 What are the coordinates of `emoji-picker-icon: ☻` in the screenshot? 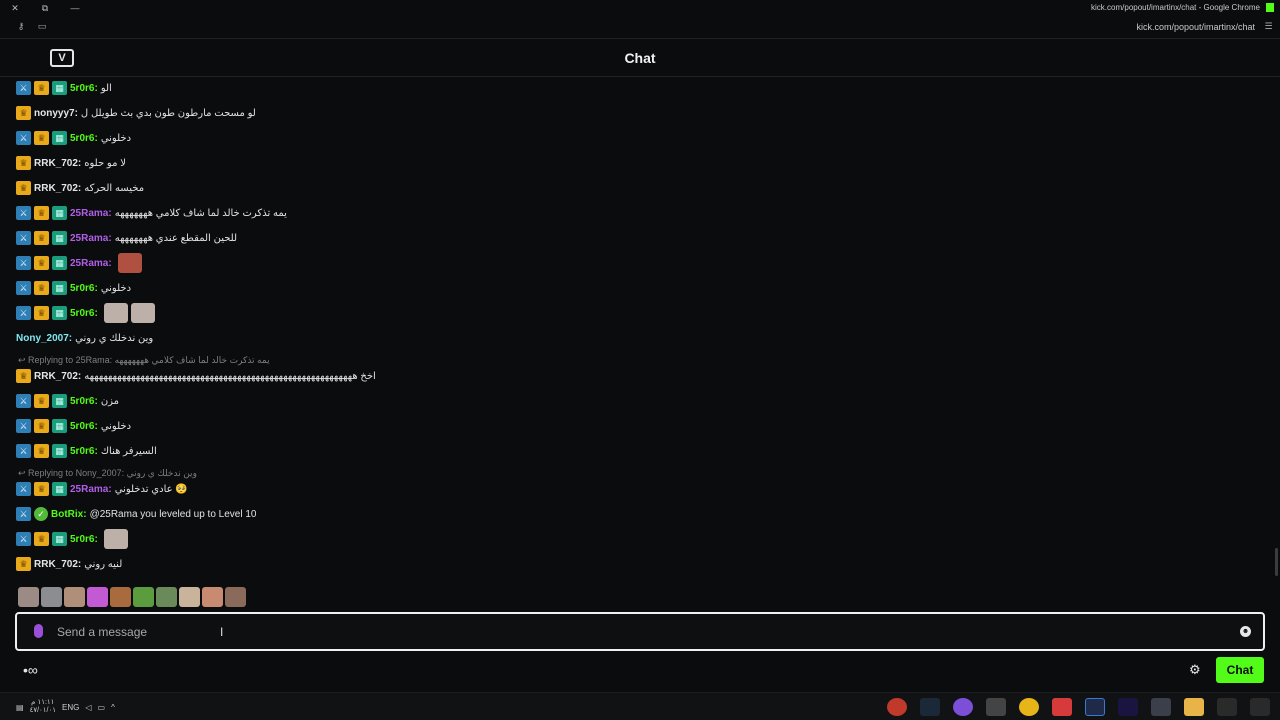 It's located at (1245, 631).